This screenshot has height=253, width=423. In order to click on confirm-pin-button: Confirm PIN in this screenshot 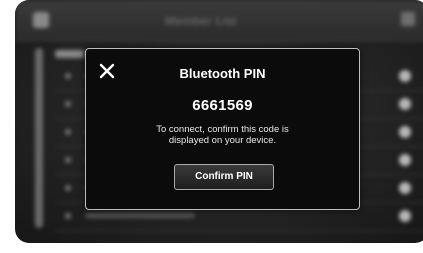, I will do `click(224, 177)`.